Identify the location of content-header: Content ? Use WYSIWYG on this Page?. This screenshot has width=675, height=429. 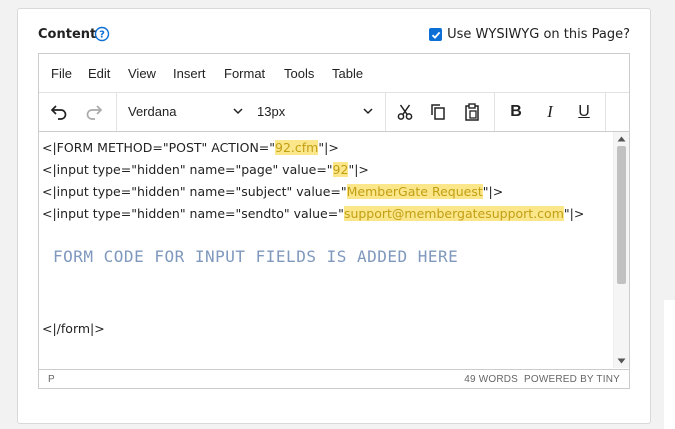
(334, 36).